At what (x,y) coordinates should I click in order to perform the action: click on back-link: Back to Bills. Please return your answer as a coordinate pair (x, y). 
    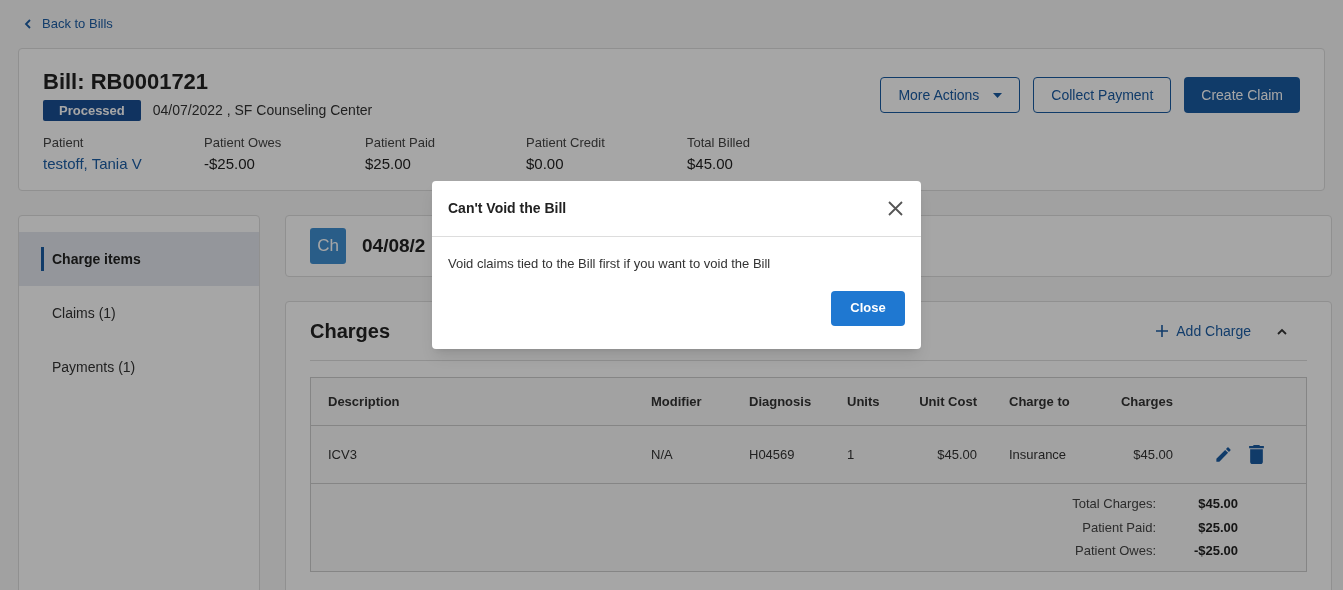
    Looking at the image, I should click on (77, 24).